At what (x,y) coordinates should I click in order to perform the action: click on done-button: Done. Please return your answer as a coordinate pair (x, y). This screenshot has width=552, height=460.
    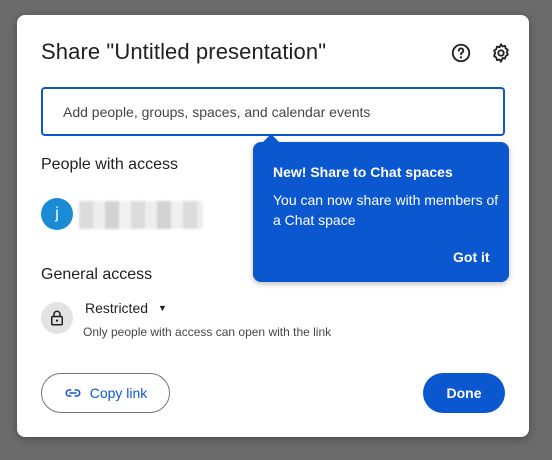
    Looking at the image, I should click on (464, 393).